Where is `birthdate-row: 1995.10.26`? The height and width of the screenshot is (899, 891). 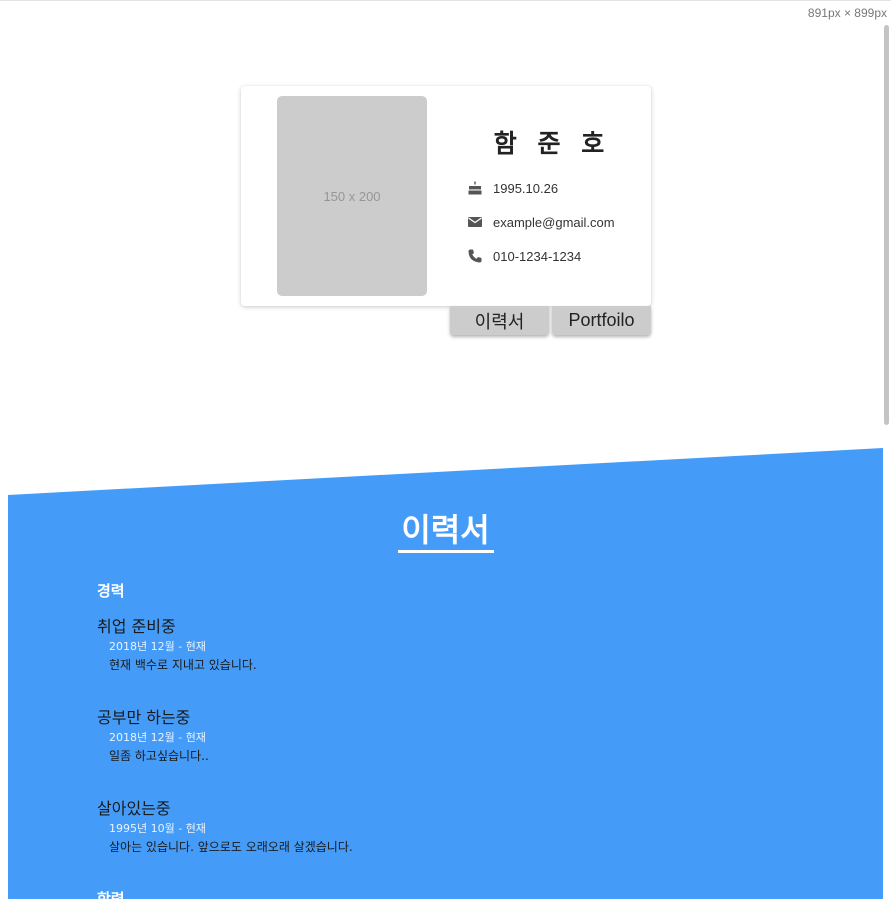
birthdate-row: 1995.10.26 is located at coordinates (512, 188).